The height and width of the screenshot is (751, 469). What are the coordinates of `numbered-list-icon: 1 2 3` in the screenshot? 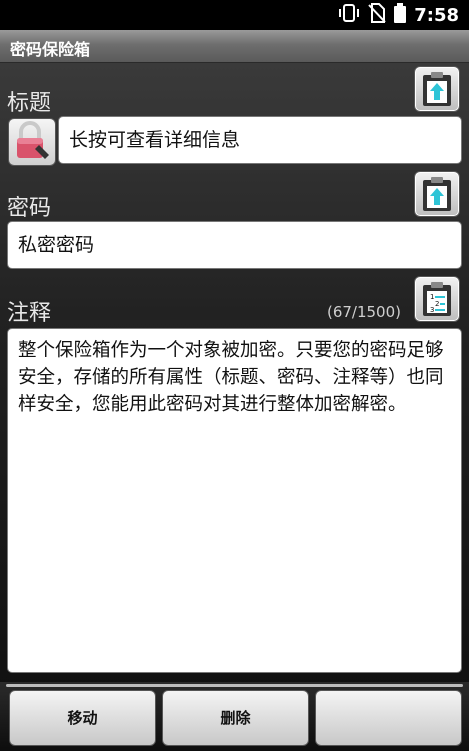 It's located at (437, 299).